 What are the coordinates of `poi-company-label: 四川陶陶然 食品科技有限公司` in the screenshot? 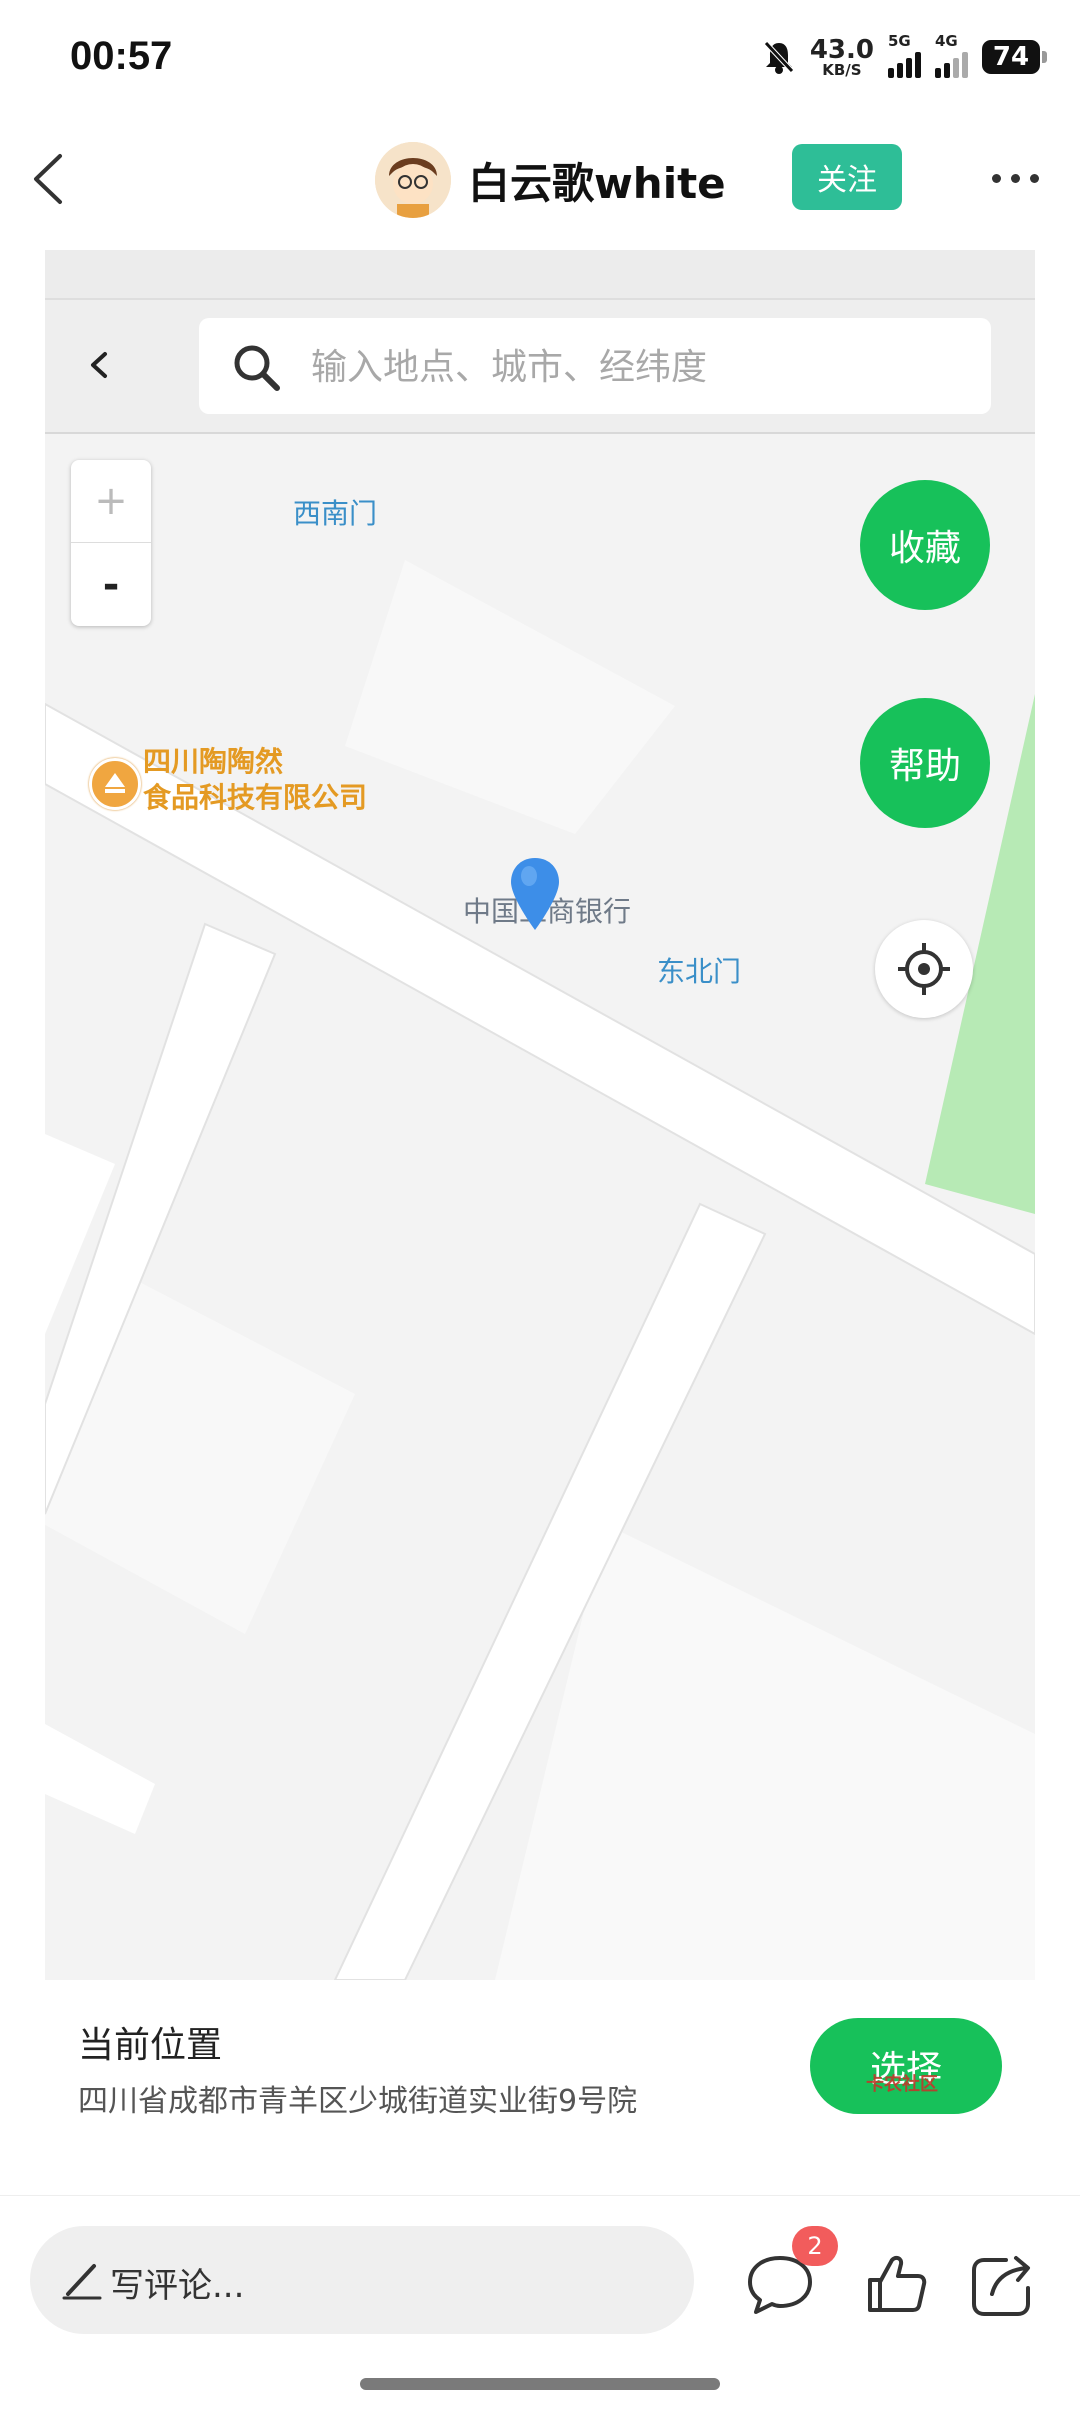 It's located at (255, 780).